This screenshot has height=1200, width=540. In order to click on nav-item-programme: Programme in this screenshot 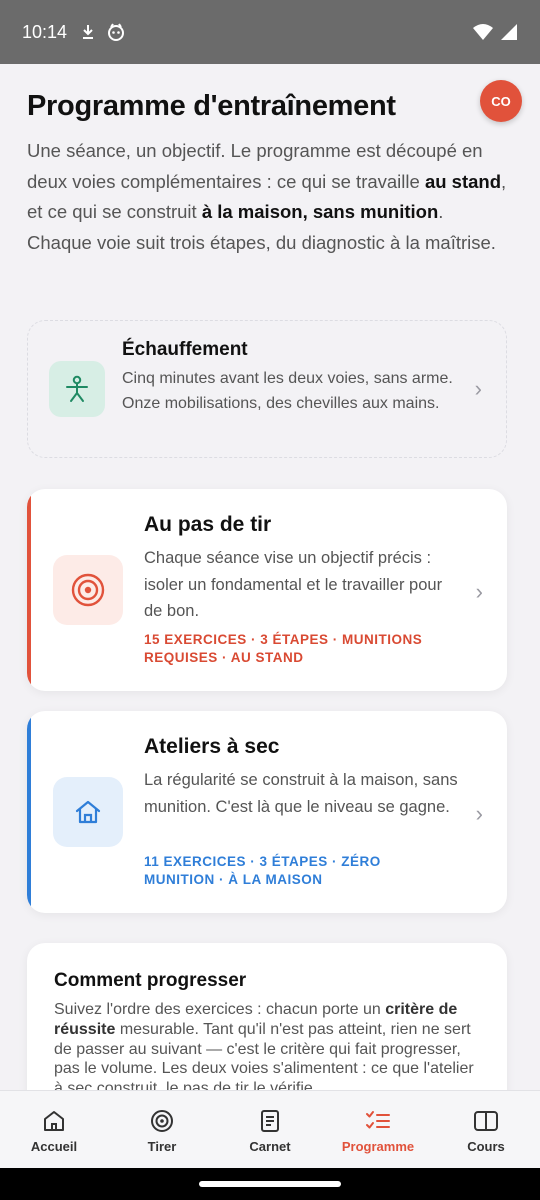, I will do `click(378, 1129)`.